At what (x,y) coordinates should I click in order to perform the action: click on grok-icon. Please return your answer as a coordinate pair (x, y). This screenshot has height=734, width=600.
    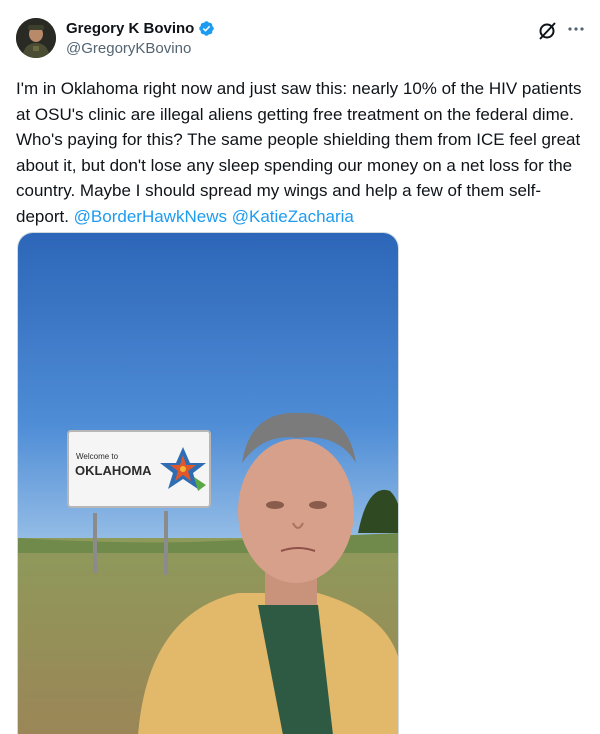
    Looking at the image, I should click on (547, 31).